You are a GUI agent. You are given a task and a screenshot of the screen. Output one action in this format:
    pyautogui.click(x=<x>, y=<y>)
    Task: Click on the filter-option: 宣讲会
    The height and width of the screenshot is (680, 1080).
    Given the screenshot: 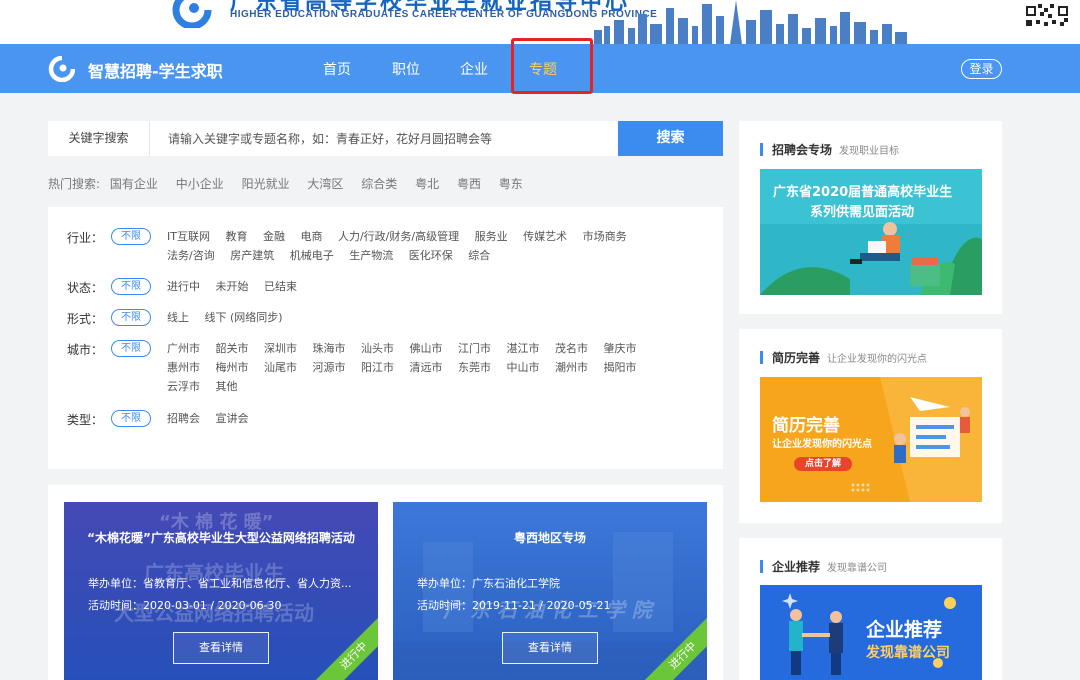 What is the action you would take?
    pyautogui.click(x=232, y=418)
    